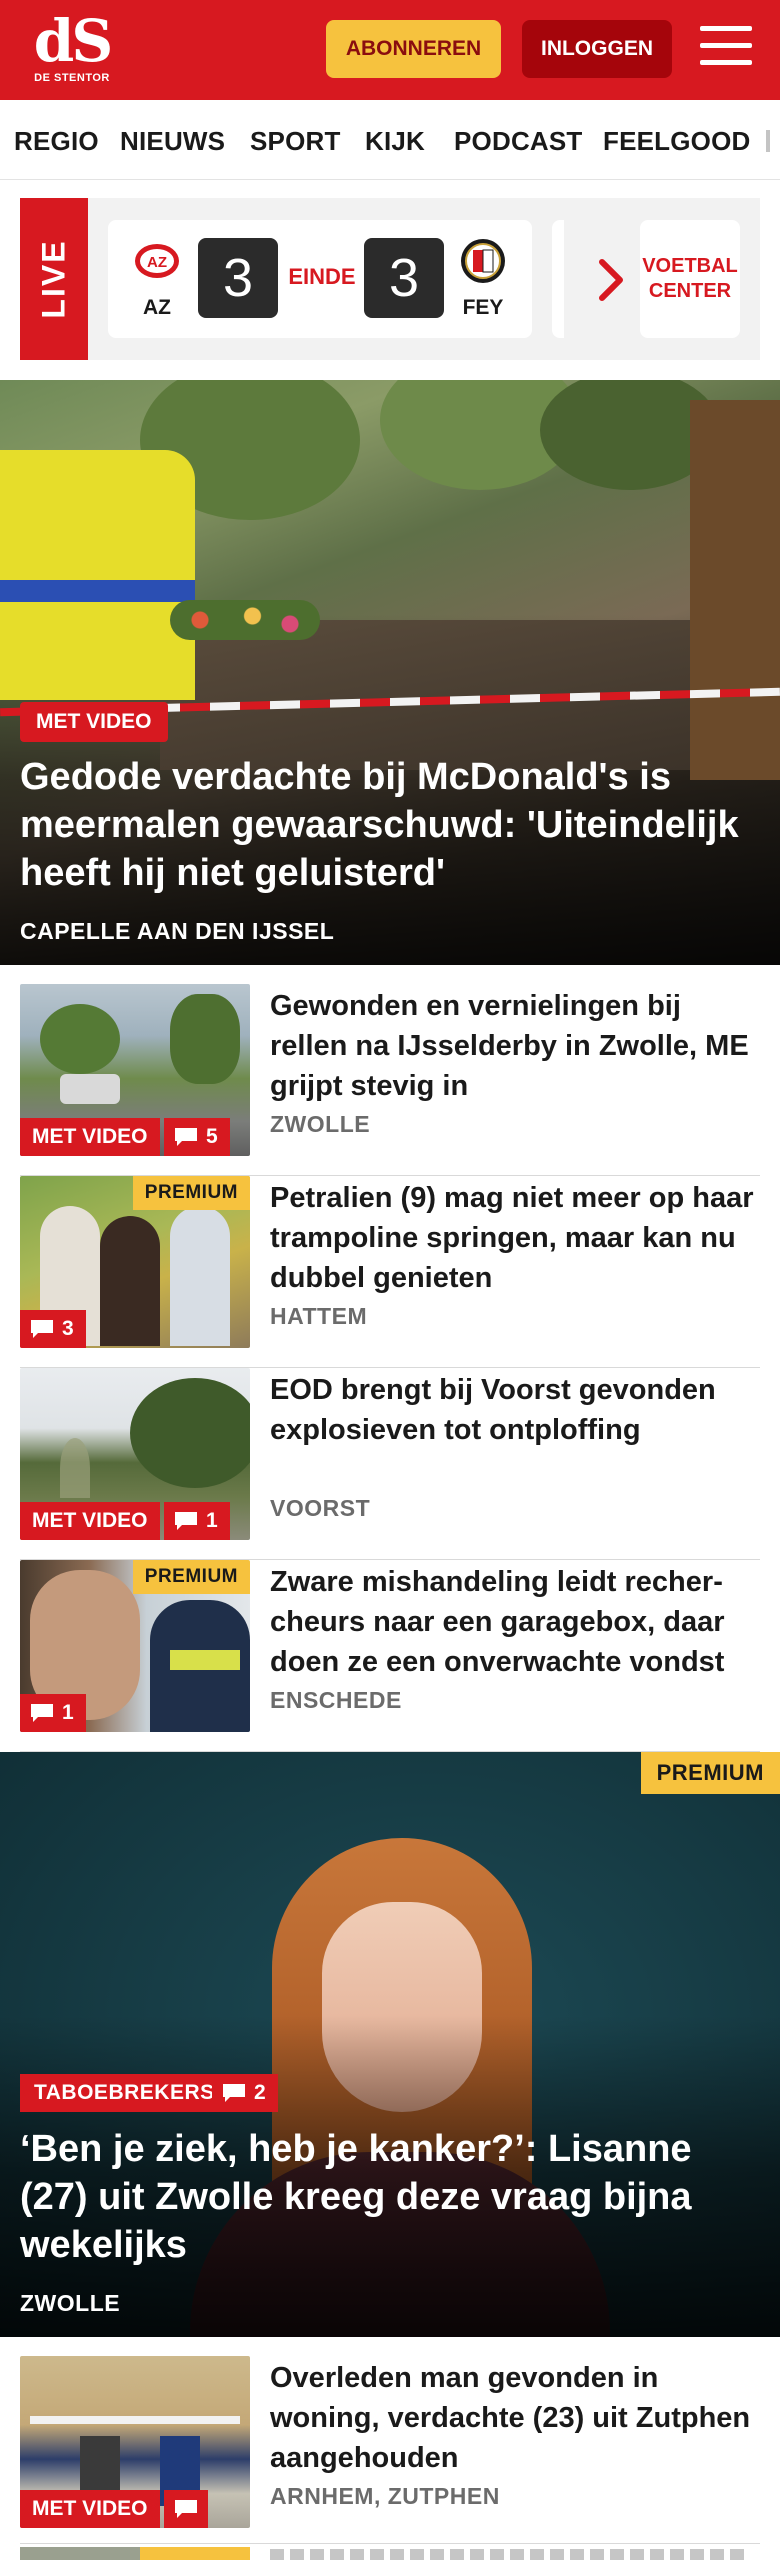 The image size is (780, 2560). What do you see at coordinates (70, 2303) in the screenshot?
I see `featured-location: ZWOLLE` at bounding box center [70, 2303].